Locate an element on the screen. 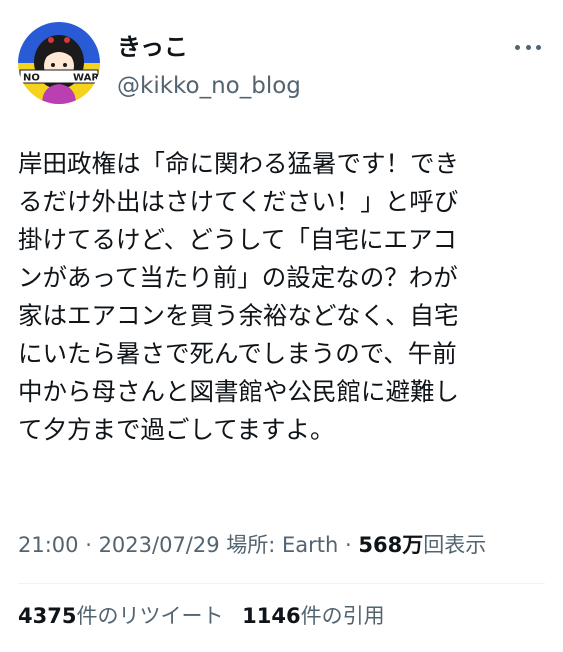  tweet-text-line: ンがあって当たり前」の設定なの？わが is located at coordinates (238, 277).